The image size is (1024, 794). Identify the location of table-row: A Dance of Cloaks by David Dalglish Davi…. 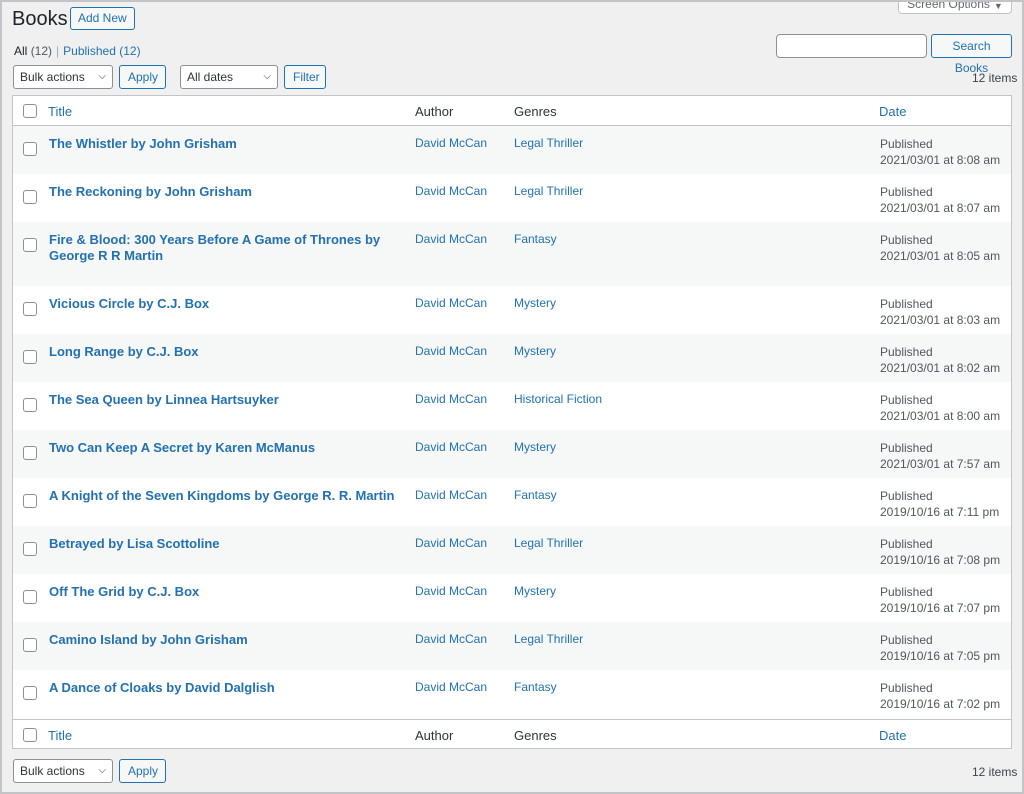
(512, 694).